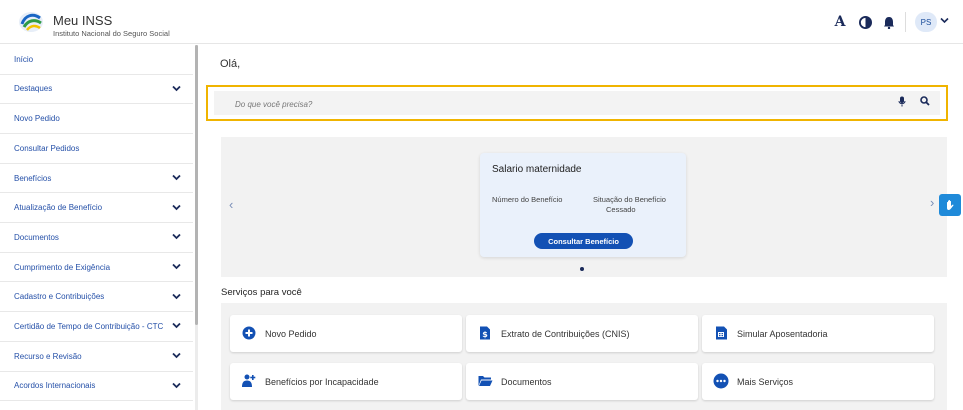  Describe the element at coordinates (926, 22) in the screenshot. I see `avatar: PS` at that location.